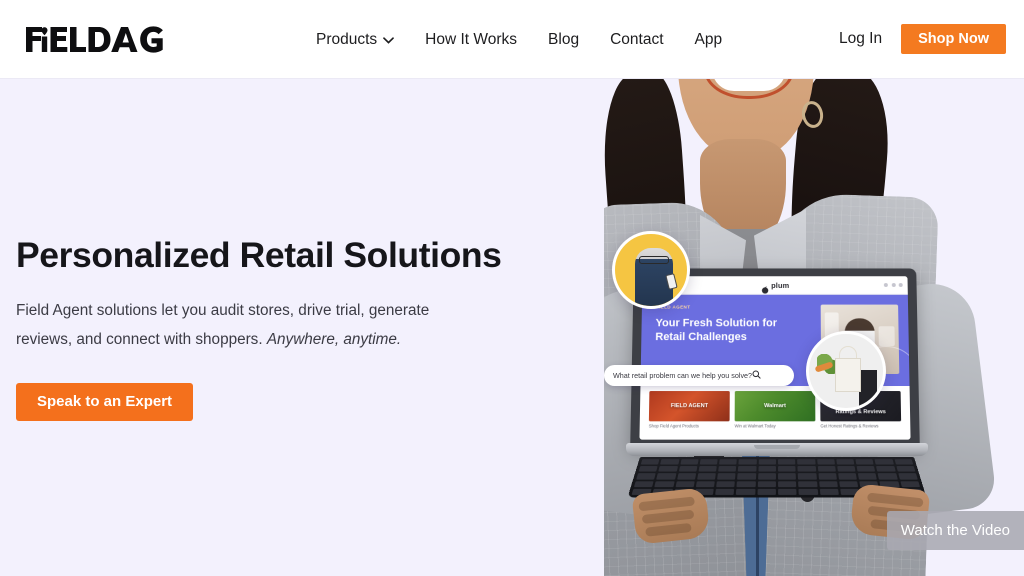 This screenshot has height=576, width=1024. What do you see at coordinates (886, 336) in the screenshot?
I see `shelf-item` at bounding box center [886, 336].